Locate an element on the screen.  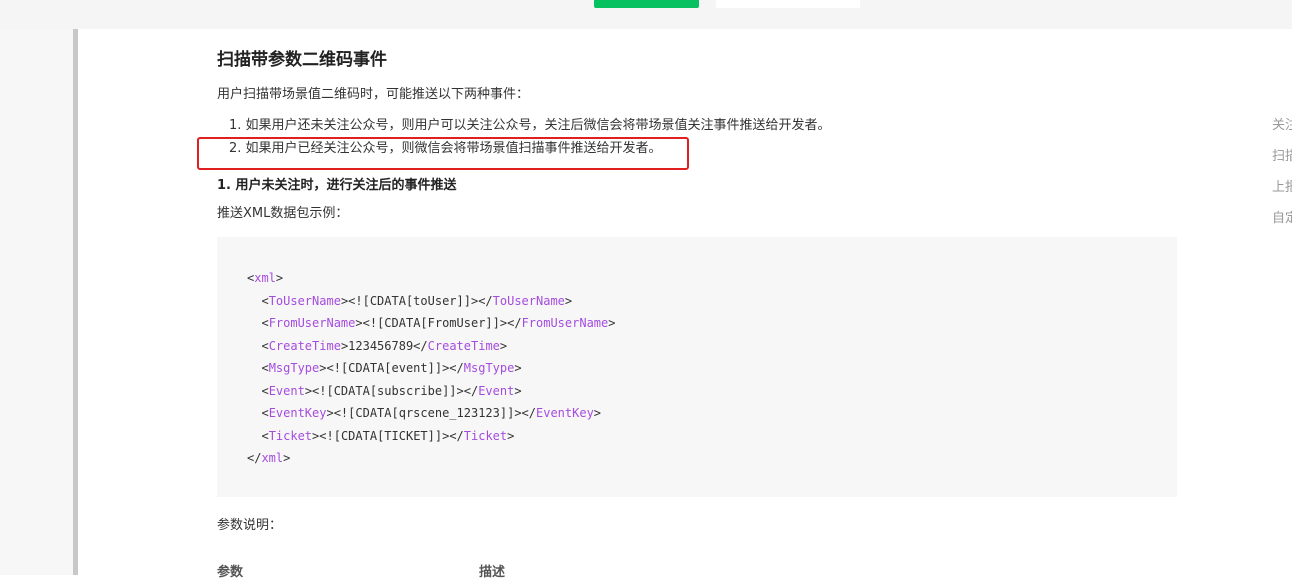
toc-item: 扫描 is located at coordinates (1282, 160).